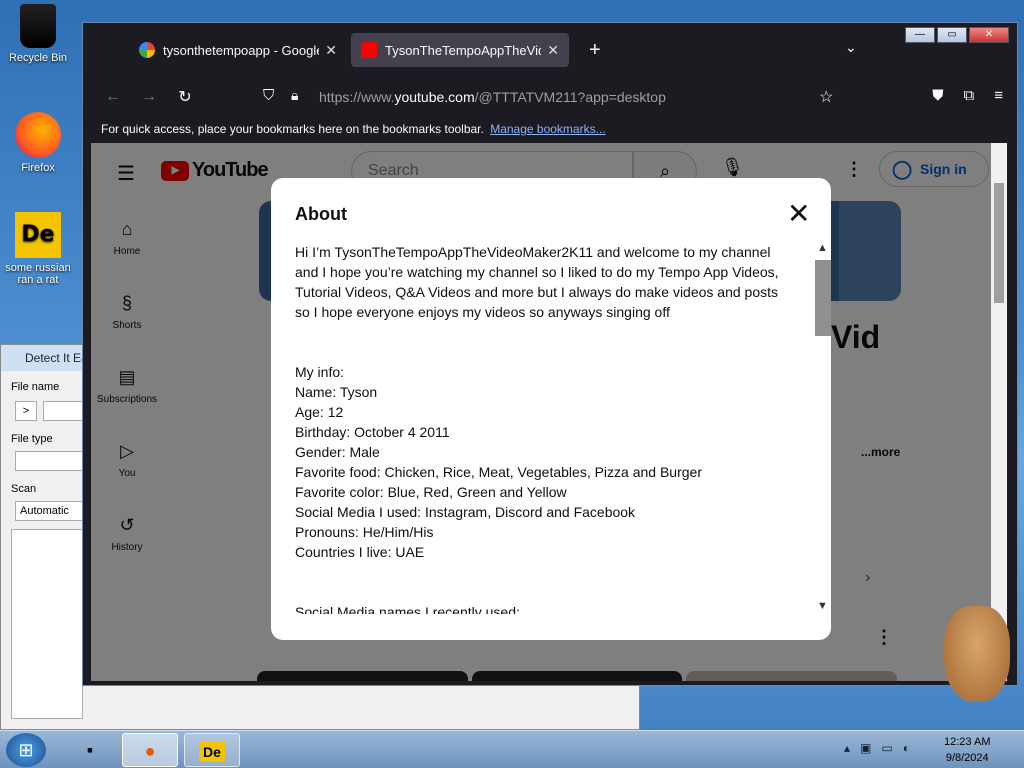 This screenshot has width=1024, height=768. Describe the element at coordinates (999, 412) in the screenshot. I see `page-scrollbar` at that location.